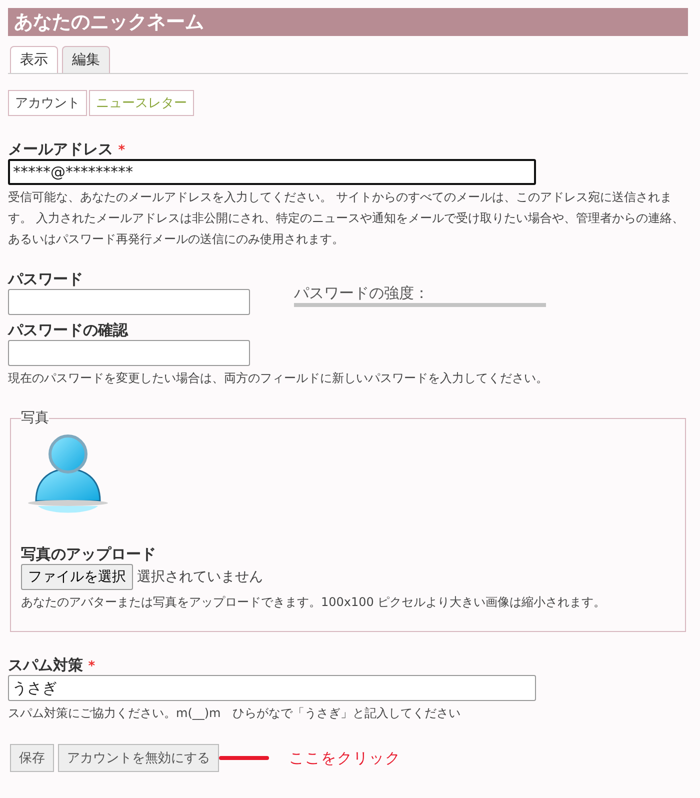  I want to click on spam-answer-field: うさぎ, so click(272, 688).